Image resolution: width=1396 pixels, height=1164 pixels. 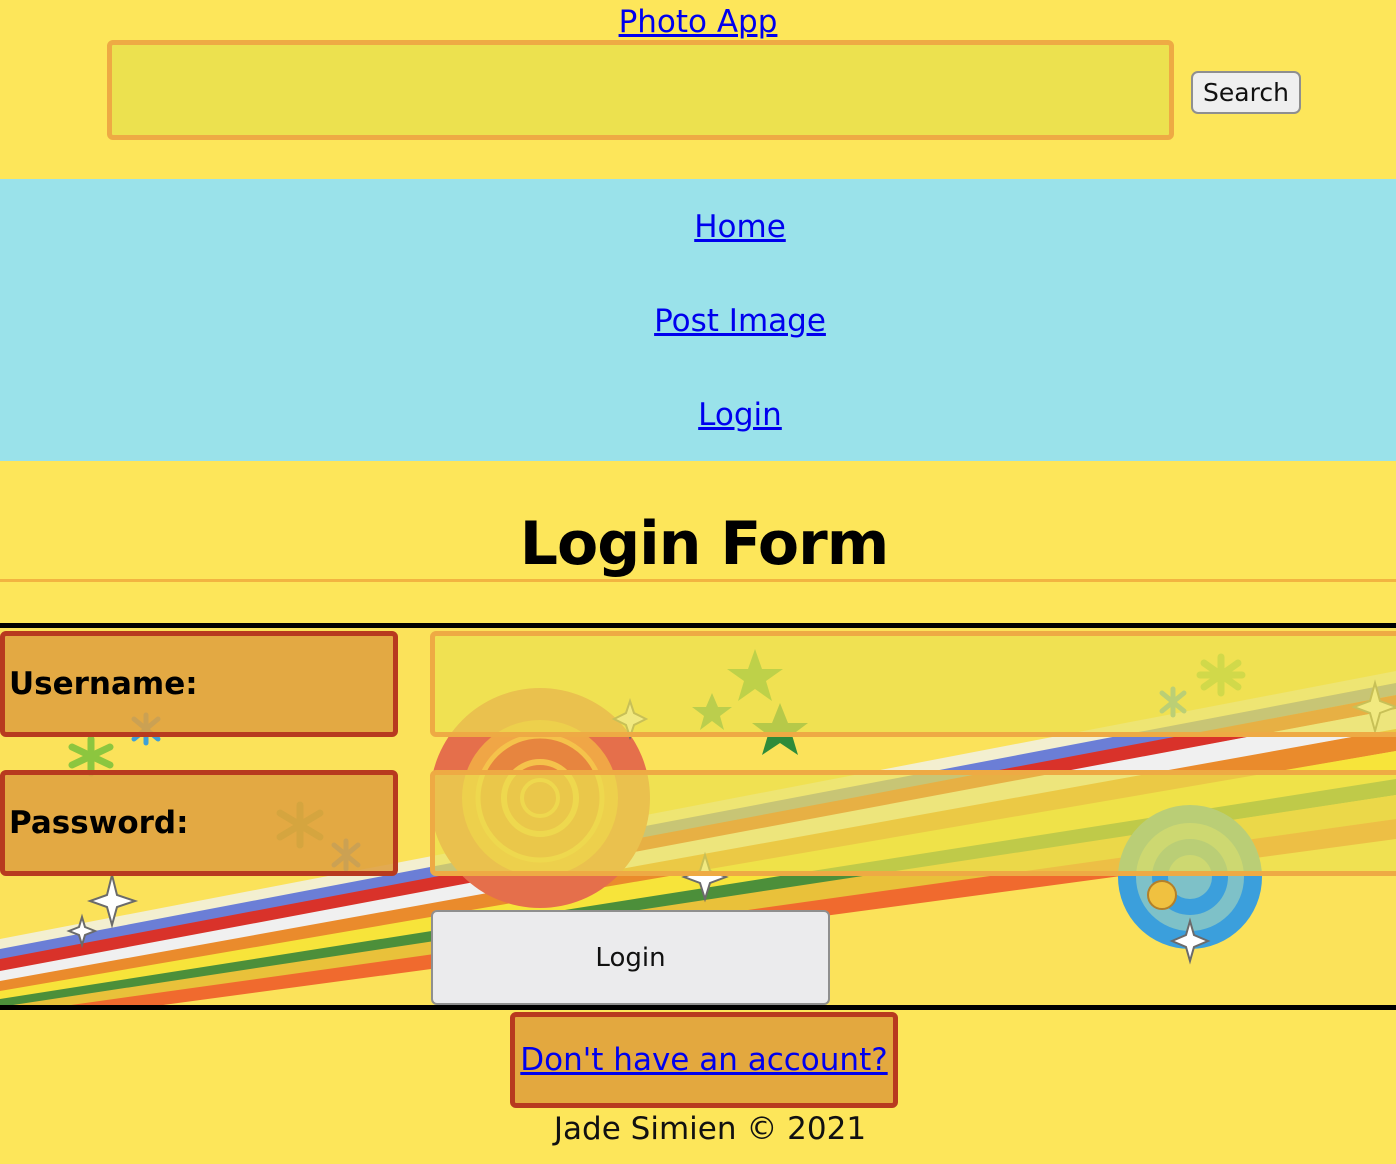 I want to click on form-top-border, so click(x=698, y=625).